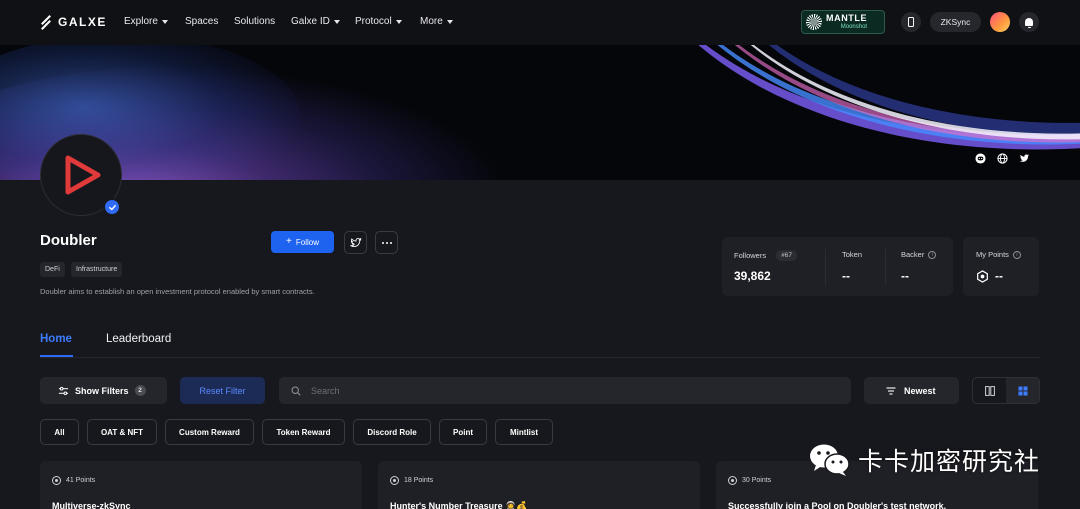  I want to click on nav-item-label: Spaces, so click(202, 21).